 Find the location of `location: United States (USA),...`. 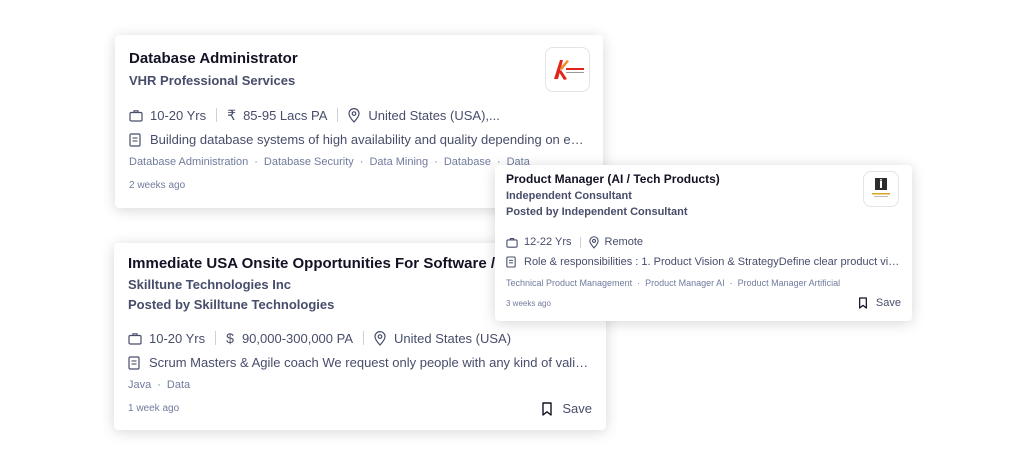

location: United States (USA),... is located at coordinates (434, 115).